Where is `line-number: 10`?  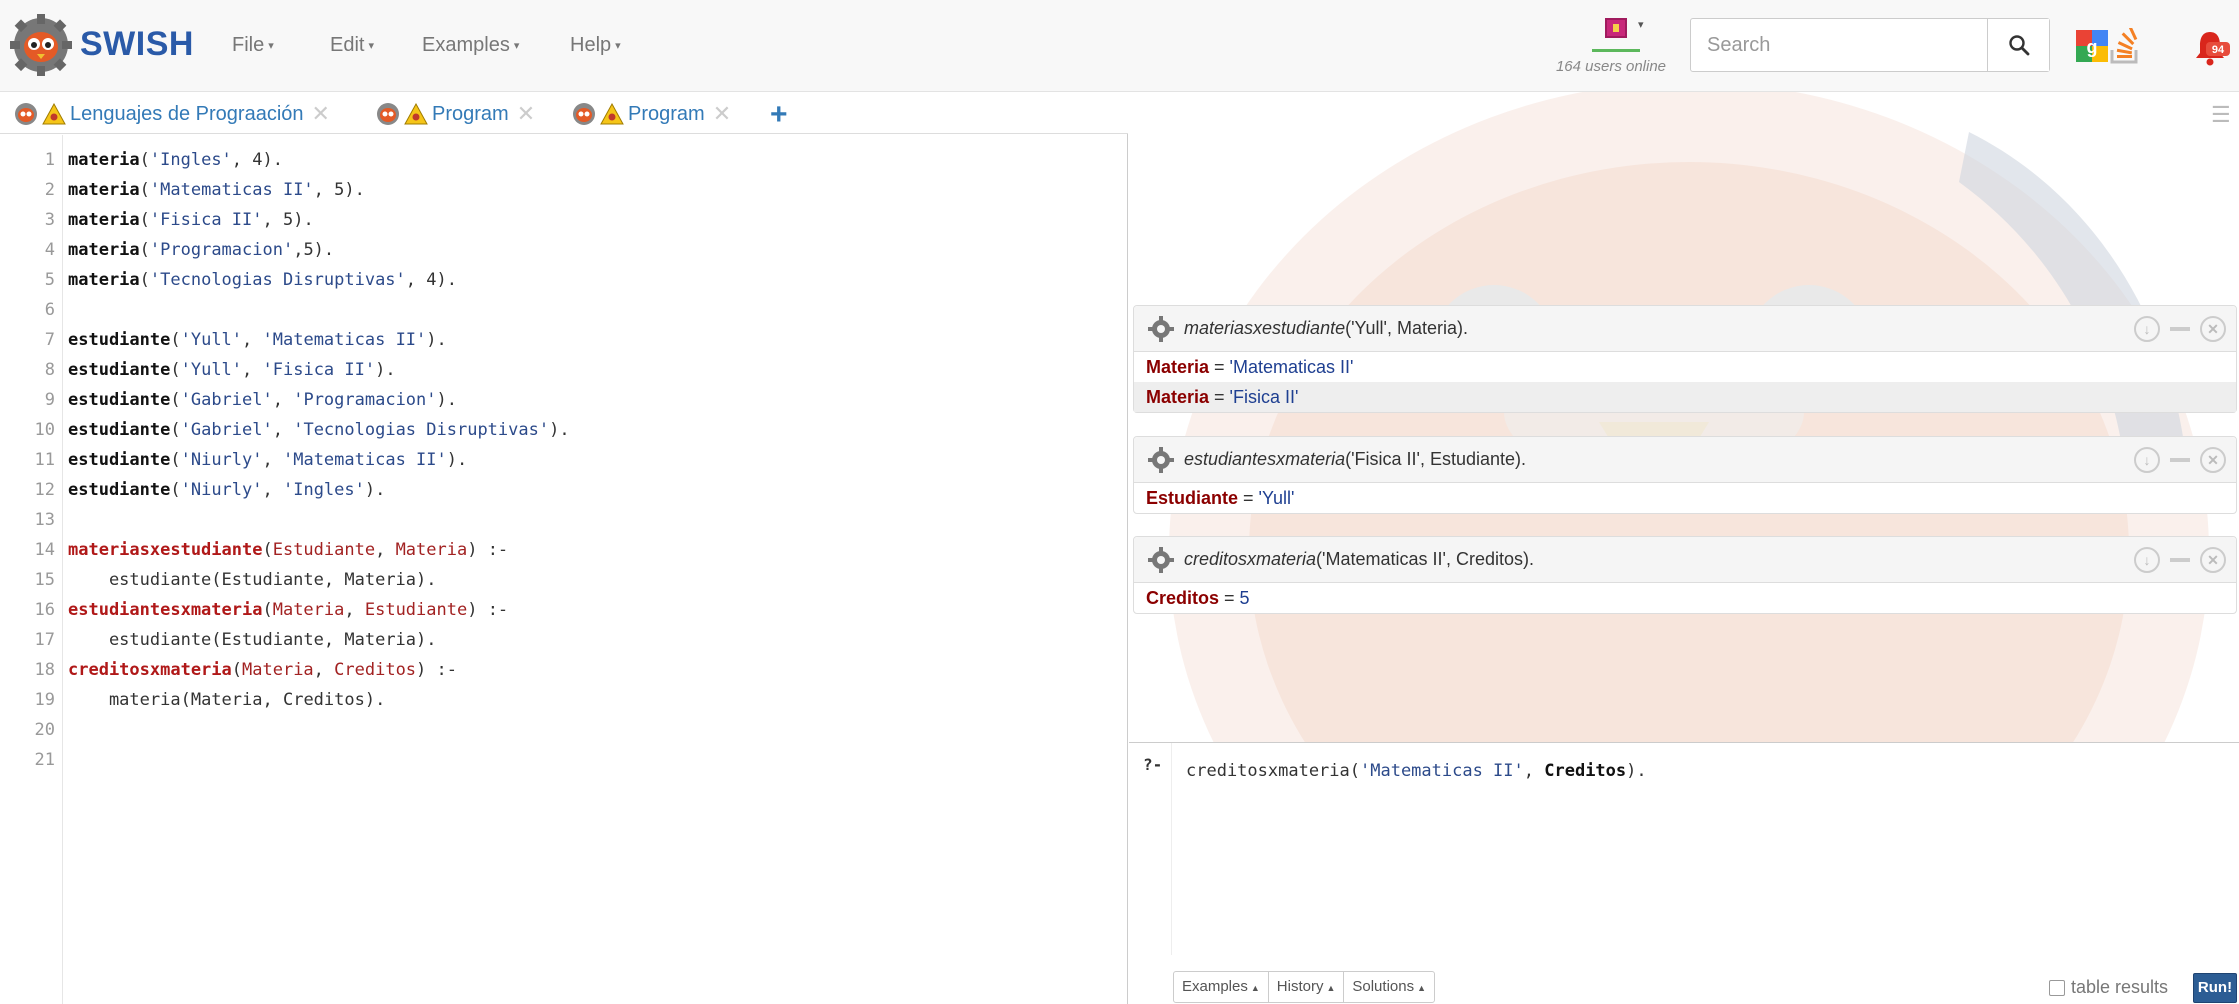 line-number: 10 is located at coordinates (44, 430).